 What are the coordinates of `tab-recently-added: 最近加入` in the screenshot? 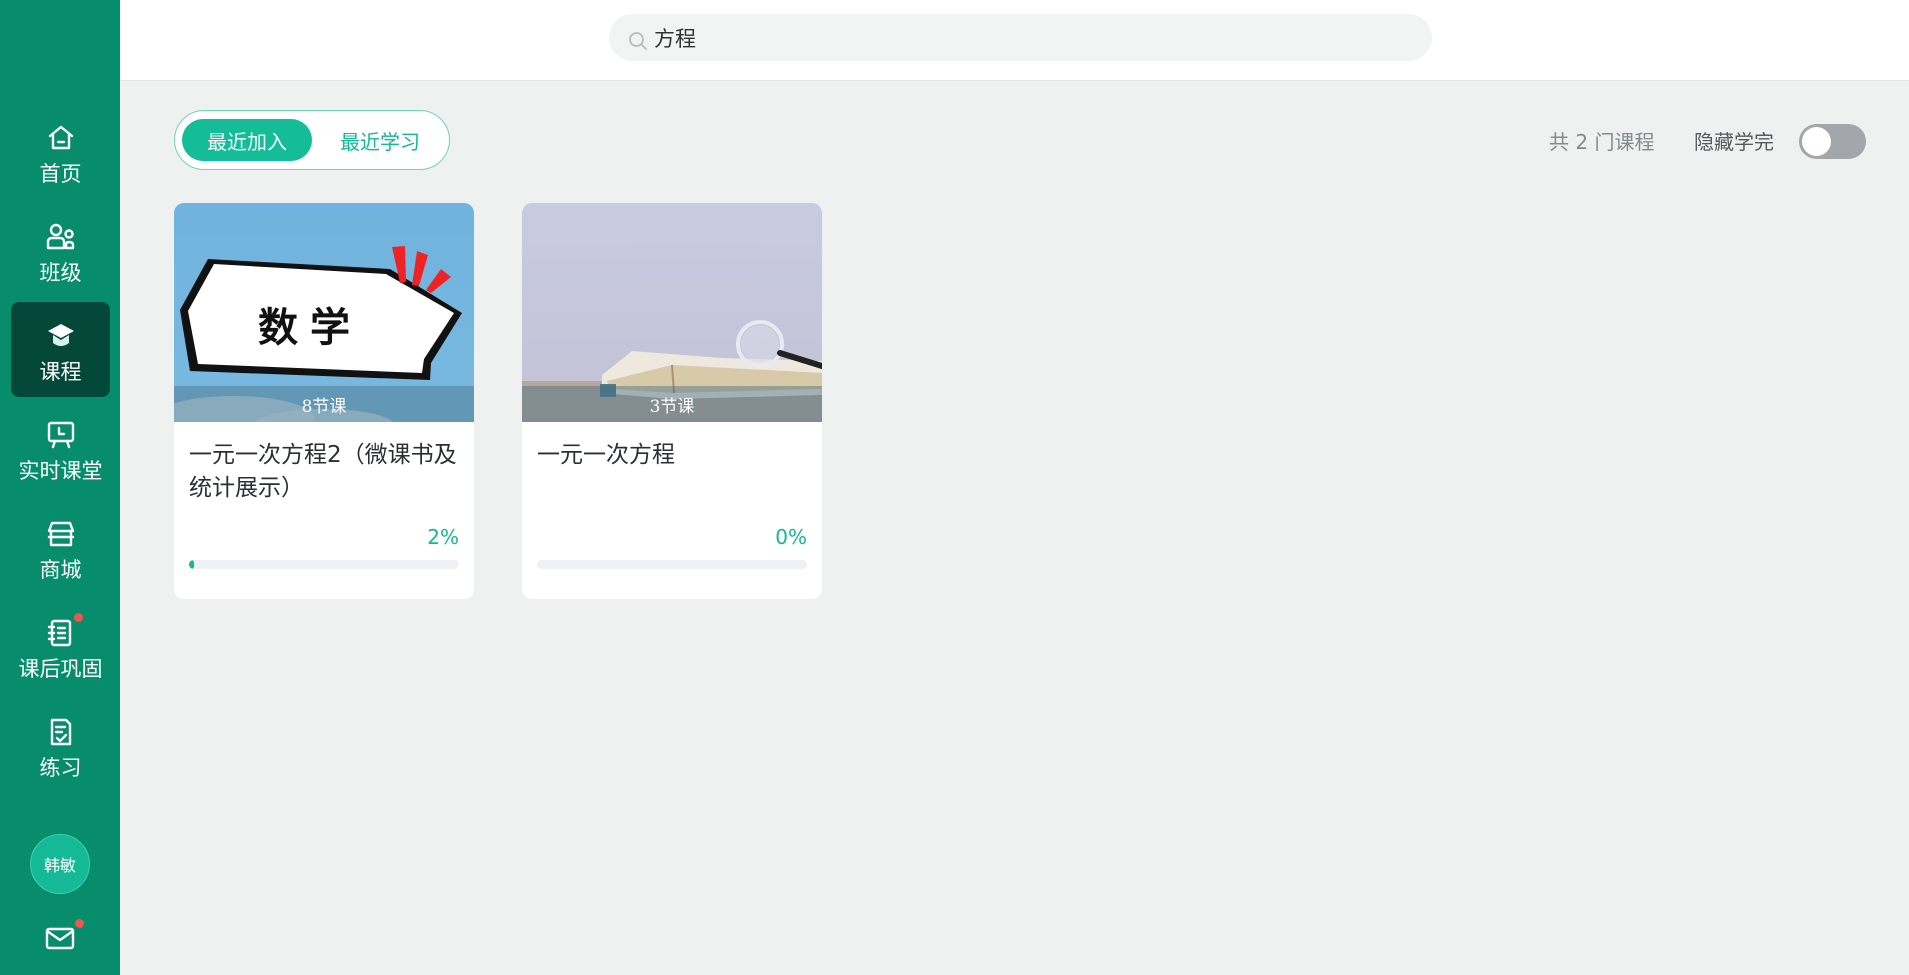 It's located at (247, 140).